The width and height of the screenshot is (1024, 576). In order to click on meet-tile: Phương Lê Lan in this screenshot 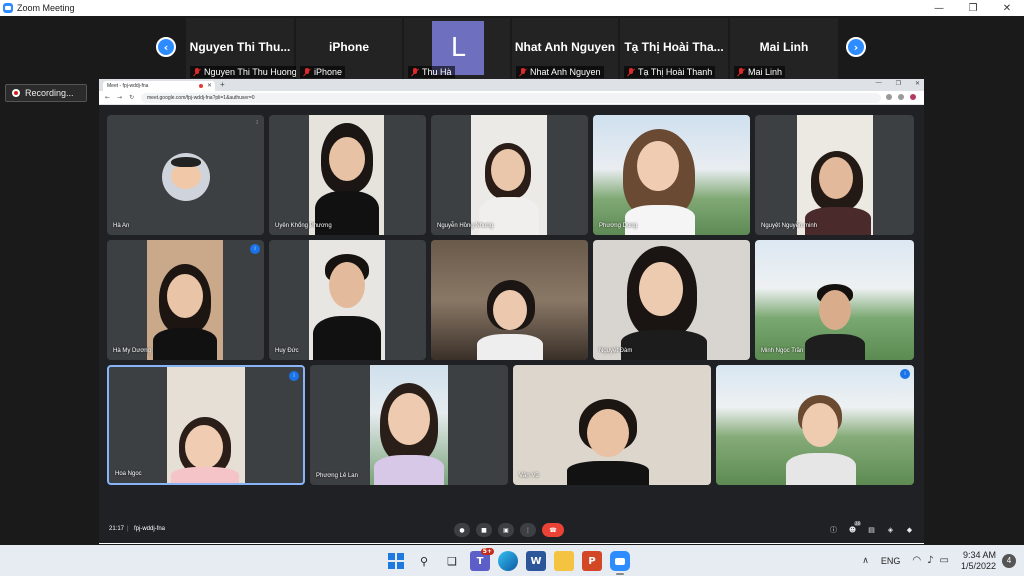, I will do `click(409, 425)`.